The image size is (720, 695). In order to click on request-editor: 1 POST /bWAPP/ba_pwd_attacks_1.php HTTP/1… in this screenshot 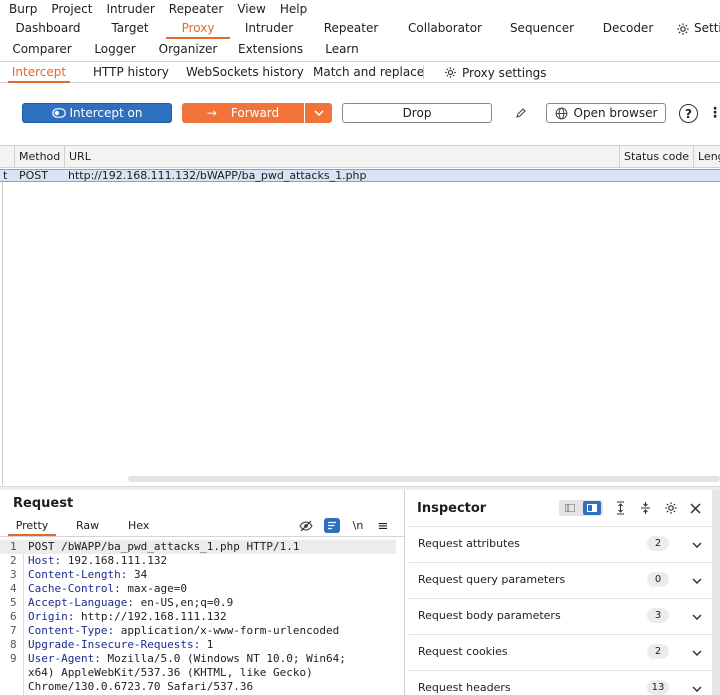, I will do `click(198, 617)`.